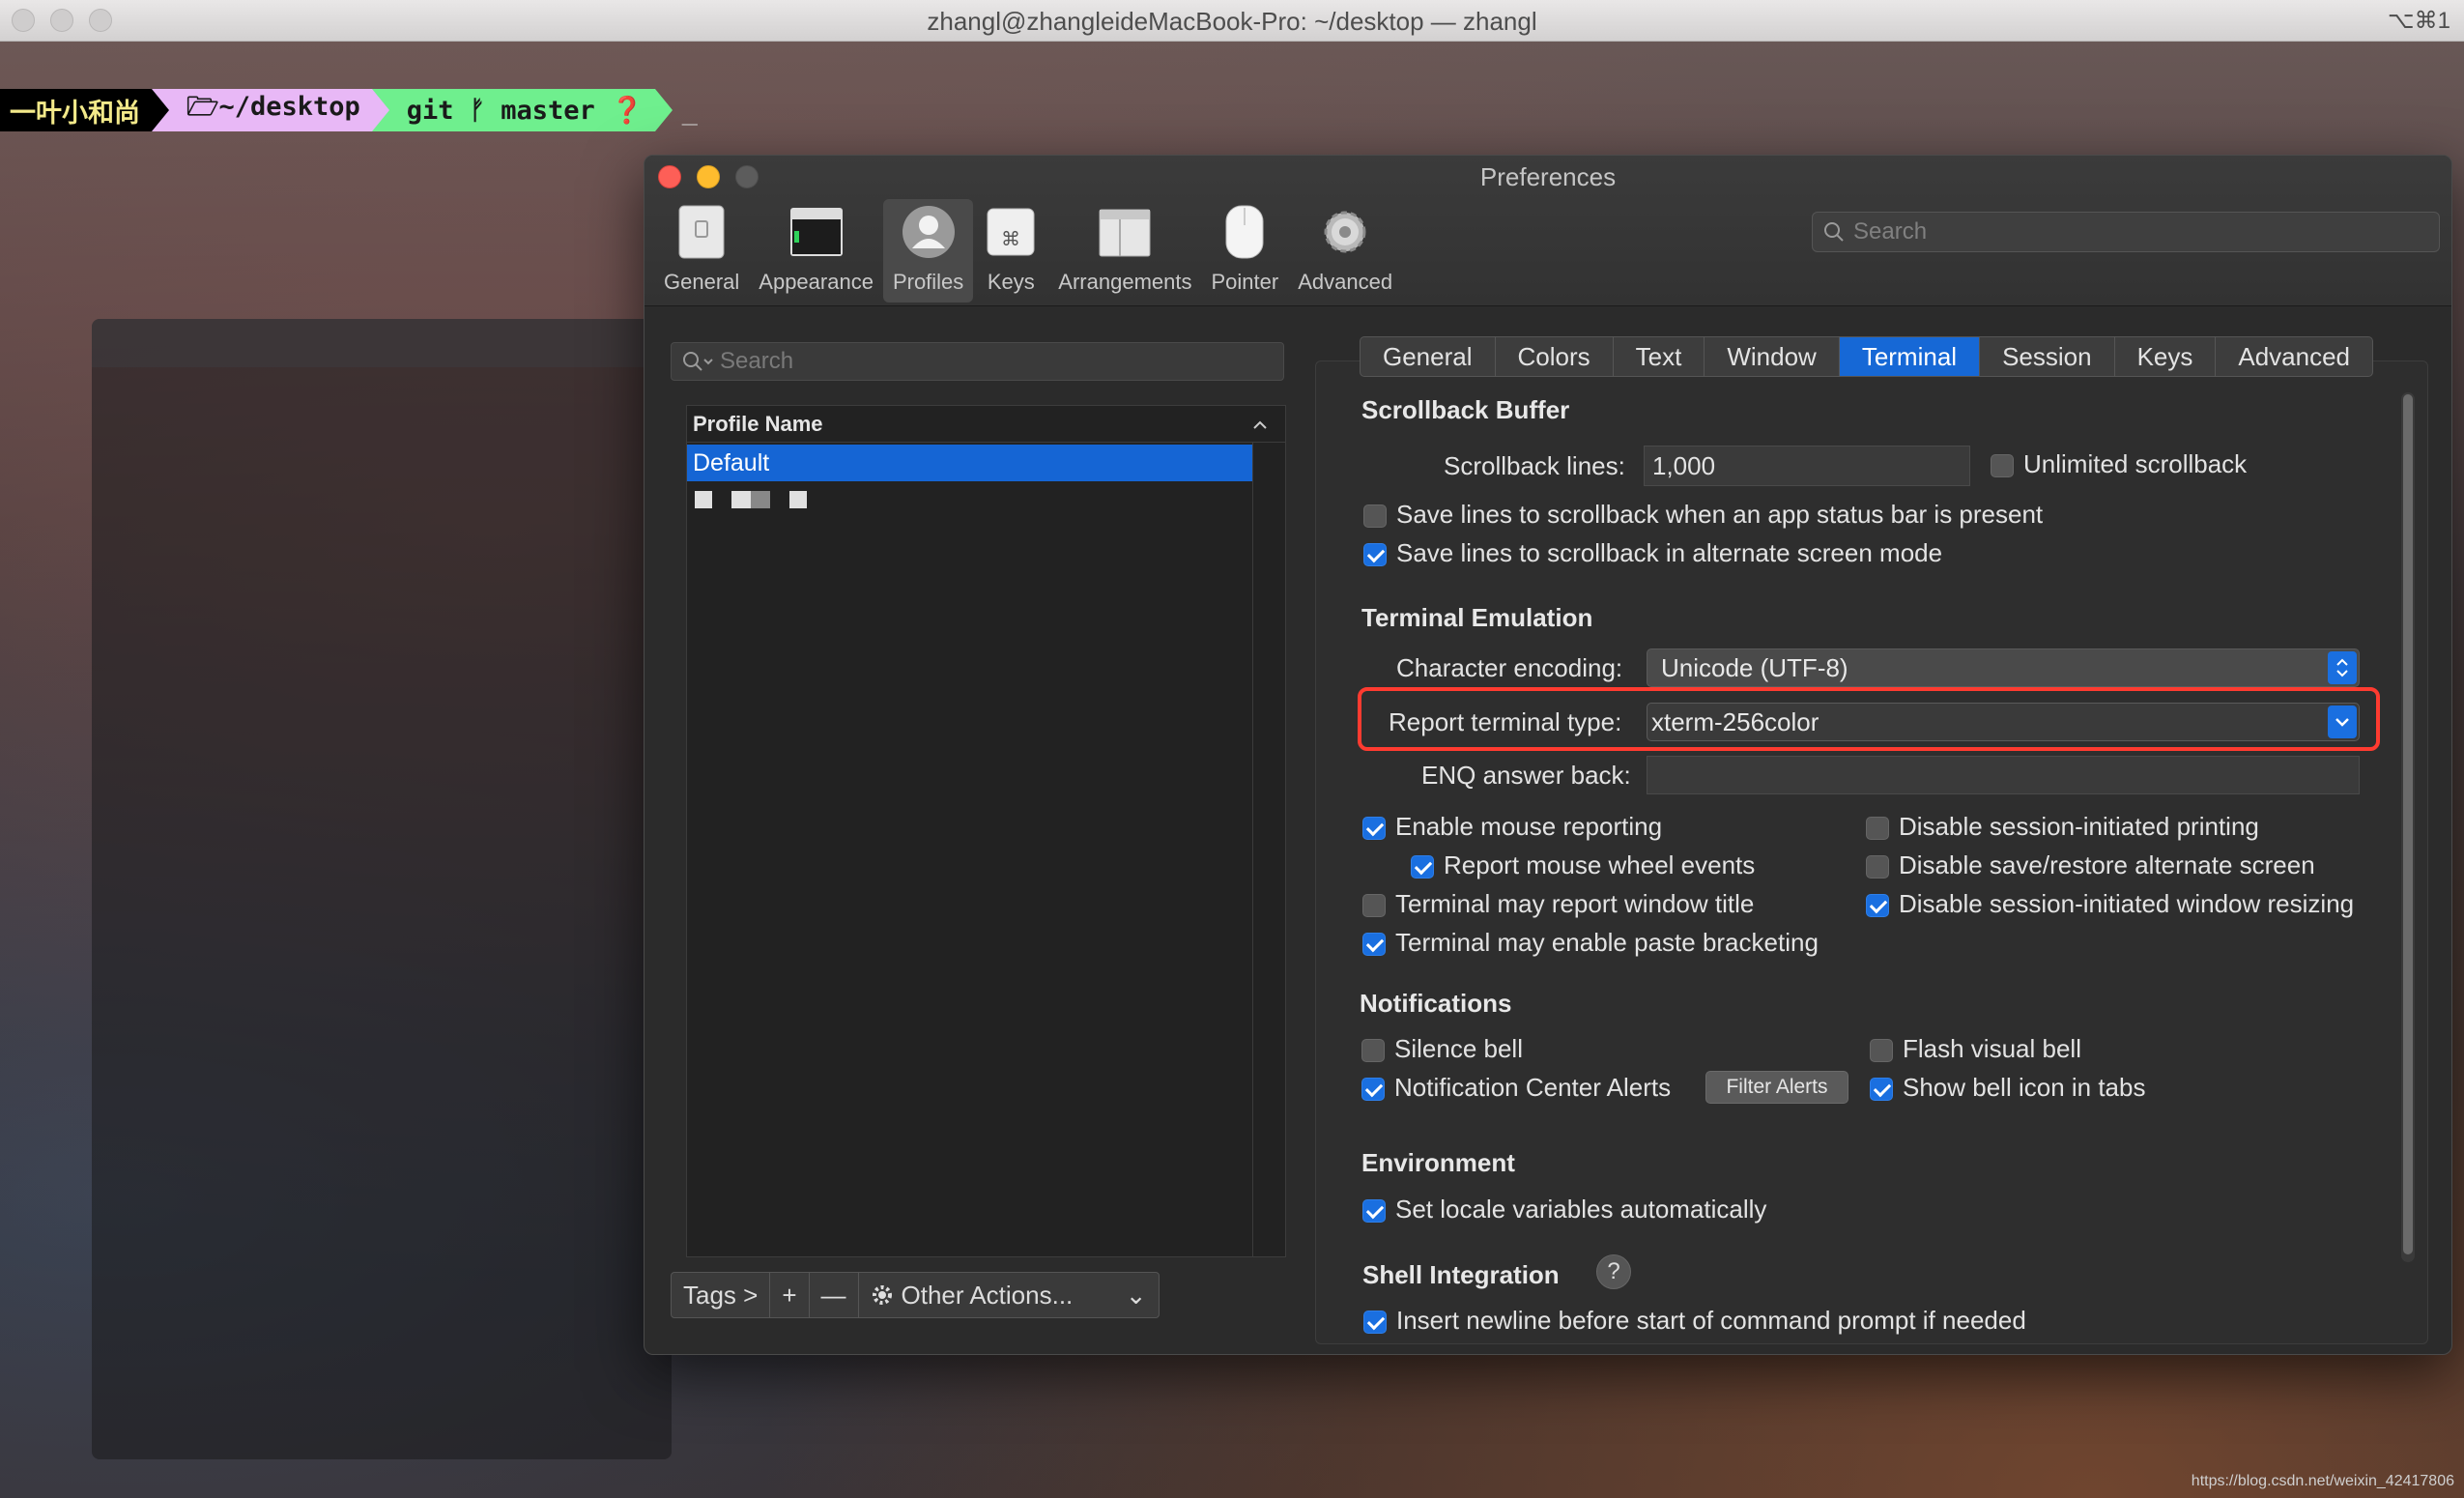  What do you see at coordinates (731, 462) in the screenshot?
I see `profile-name: Default` at bounding box center [731, 462].